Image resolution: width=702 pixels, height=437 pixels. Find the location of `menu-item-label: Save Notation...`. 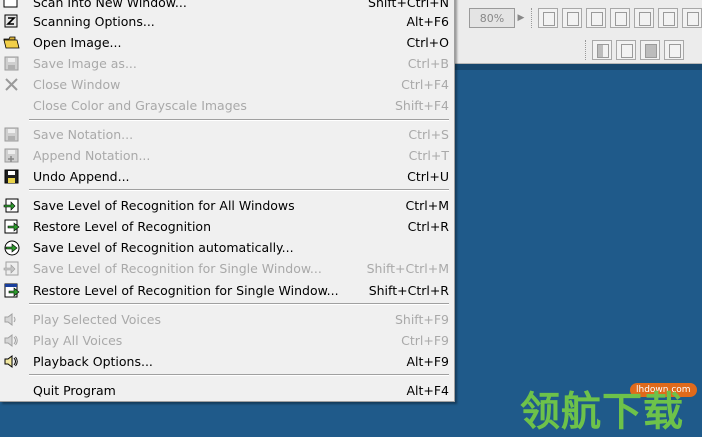

menu-item-label: Save Notation... is located at coordinates (83, 134).